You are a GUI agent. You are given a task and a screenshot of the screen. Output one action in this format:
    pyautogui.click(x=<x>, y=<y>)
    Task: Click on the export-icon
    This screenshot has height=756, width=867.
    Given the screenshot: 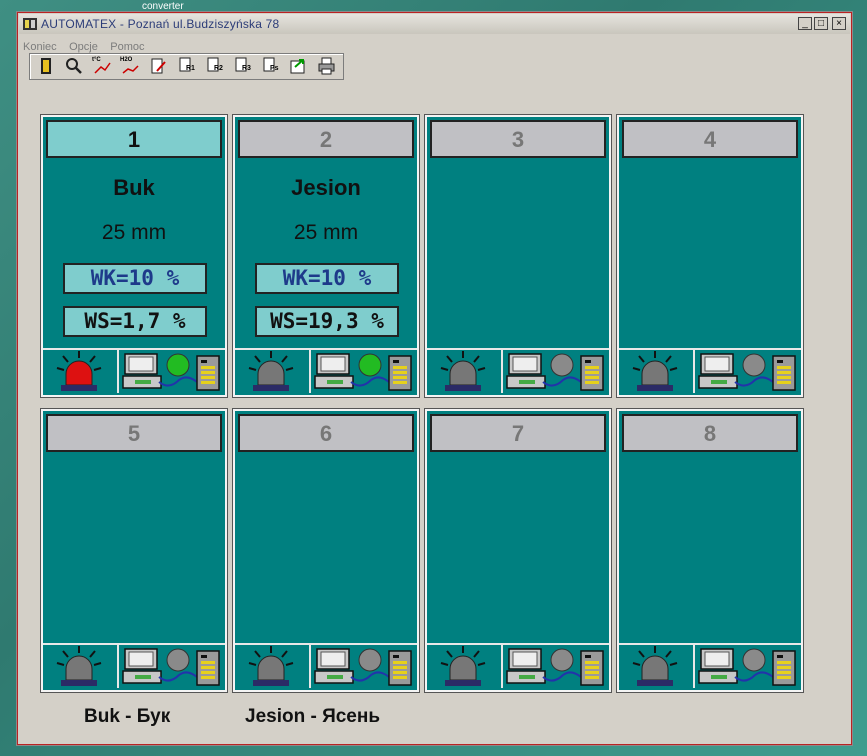 What is the action you would take?
    pyautogui.click(x=297, y=66)
    